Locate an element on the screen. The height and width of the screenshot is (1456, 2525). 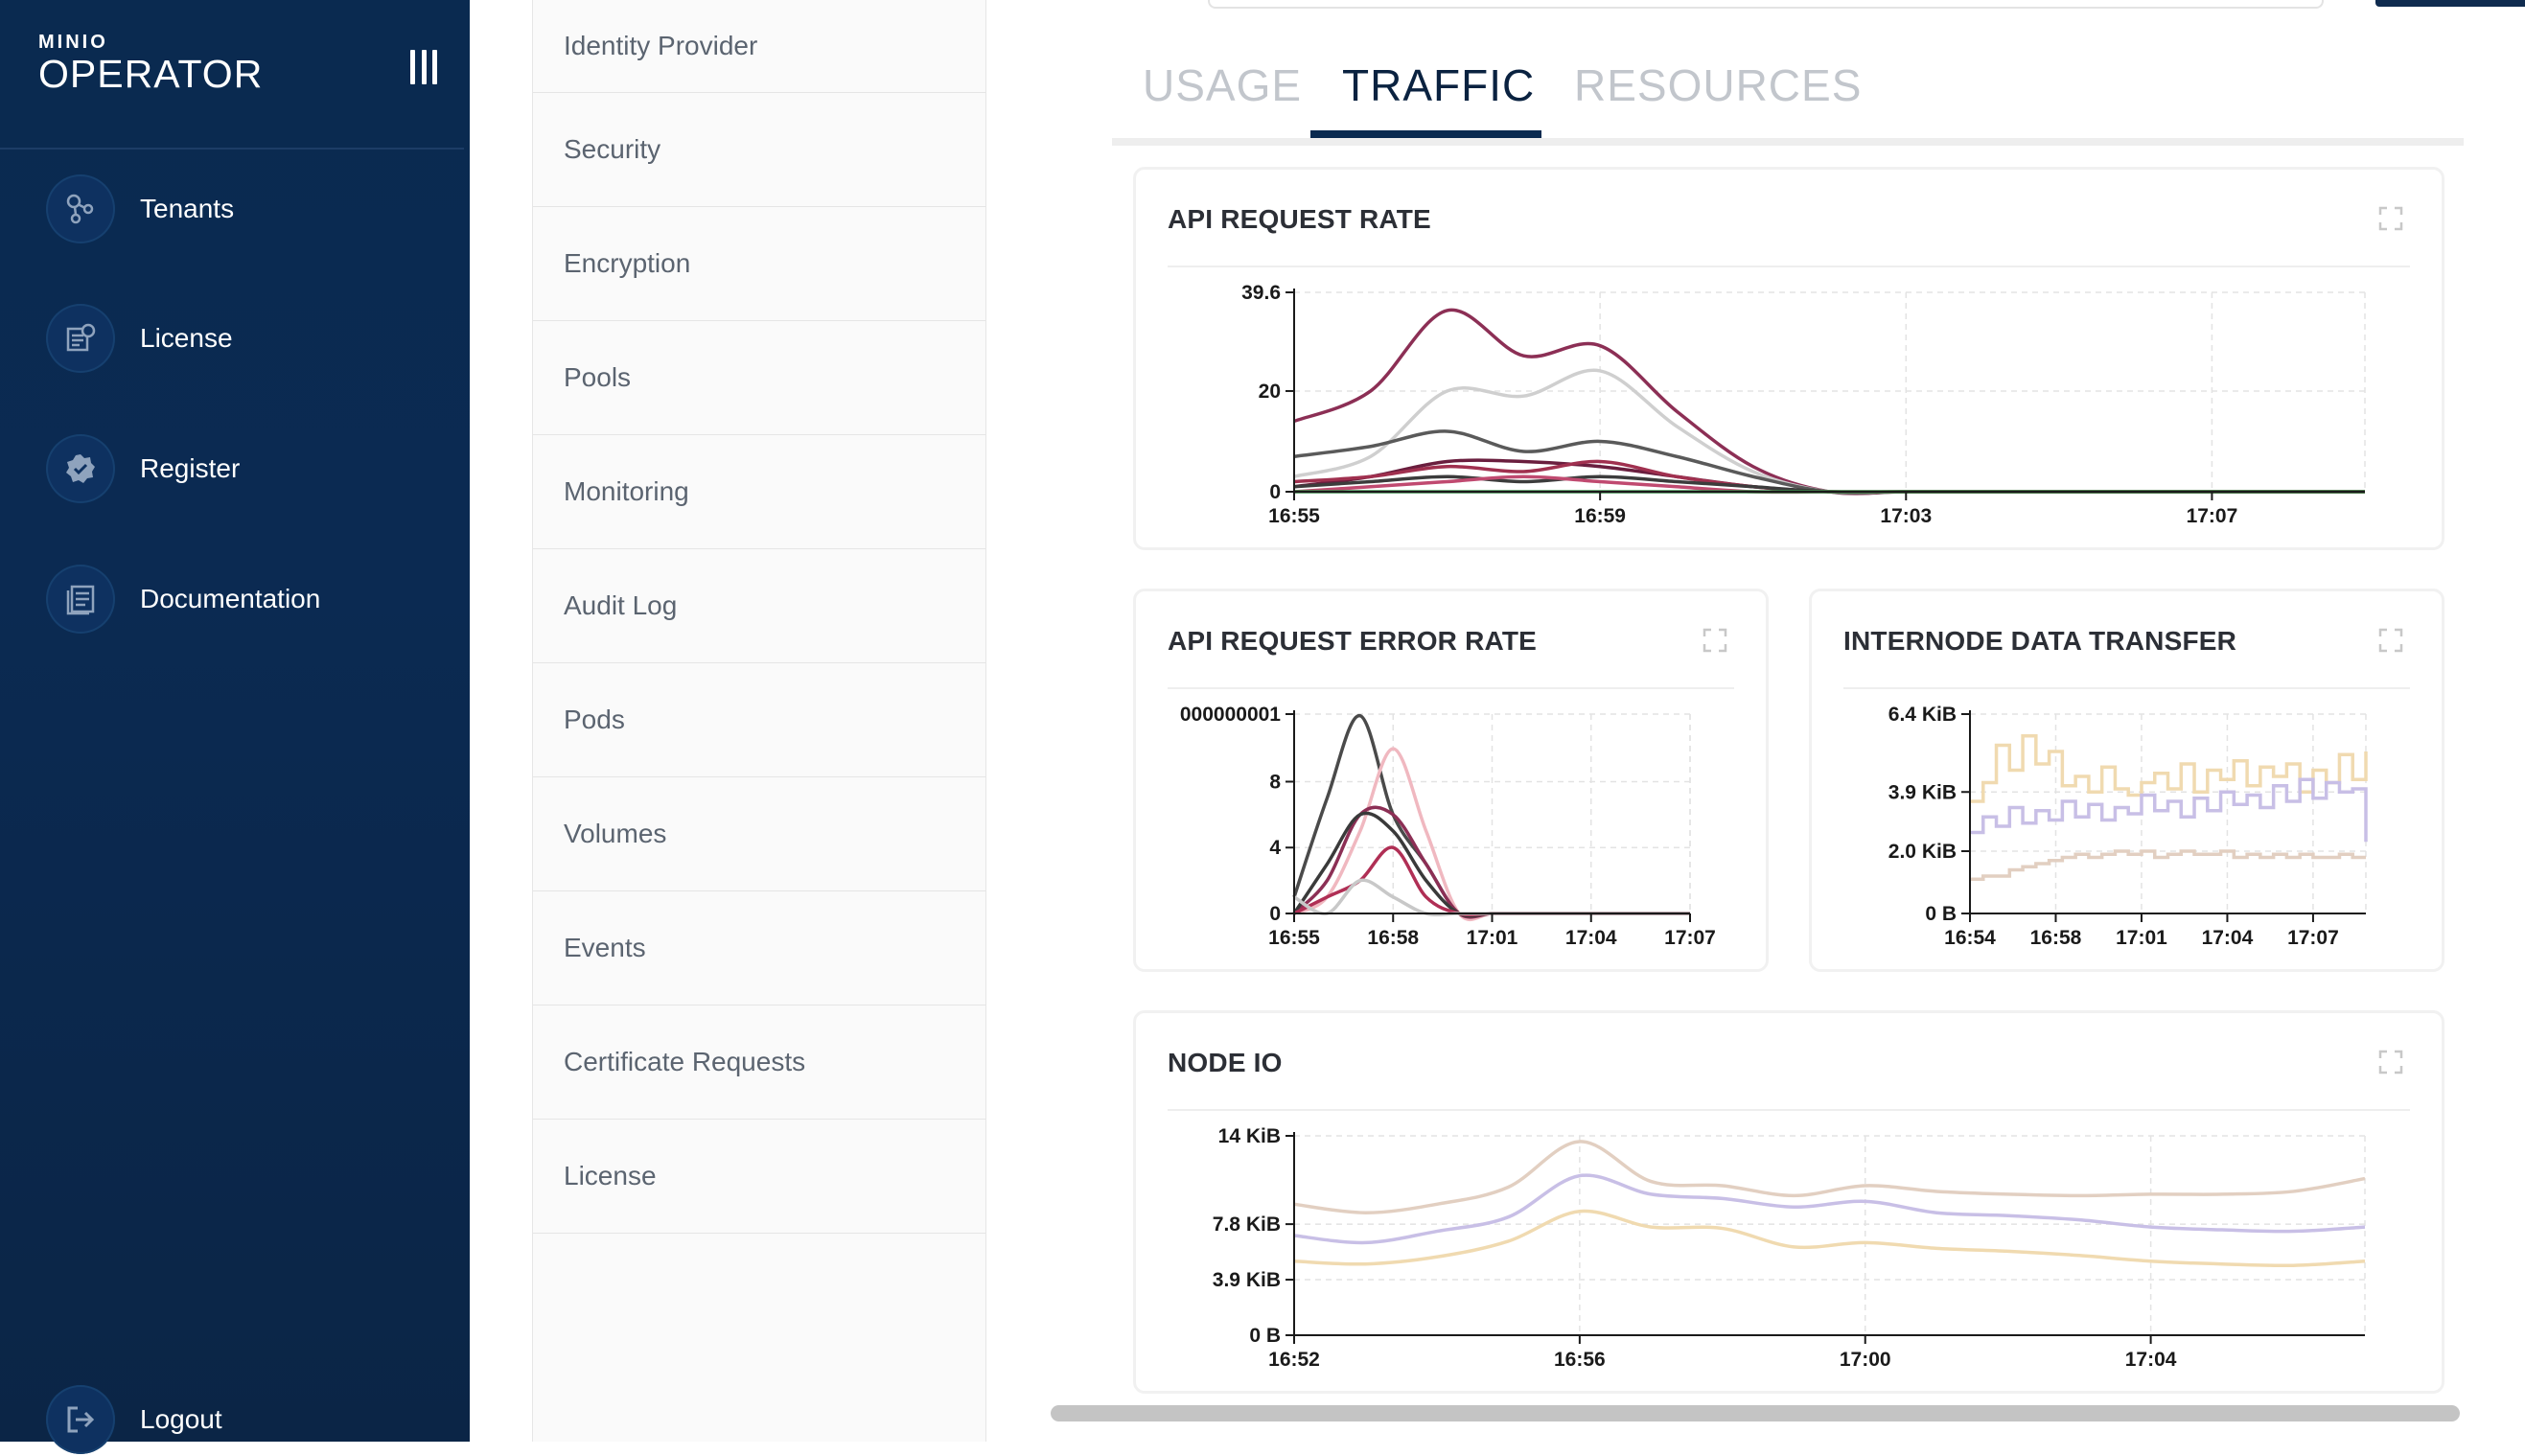
top-action-button is located at coordinates (2450, 3).